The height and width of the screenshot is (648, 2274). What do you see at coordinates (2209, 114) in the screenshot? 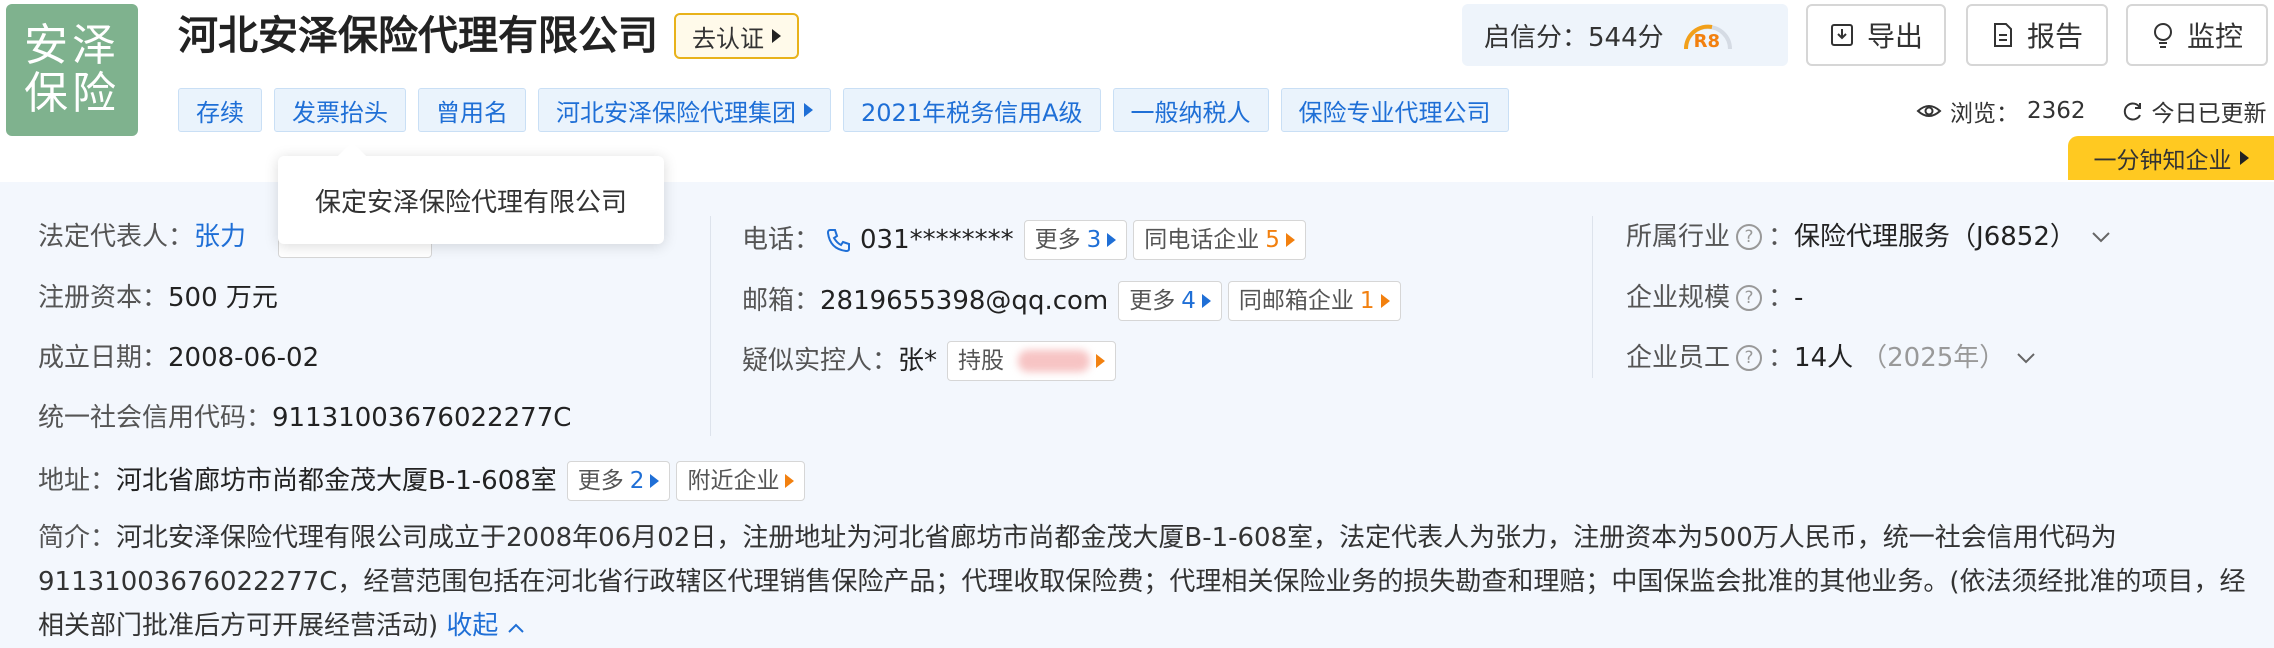
I see `updated-status: 今日已更新` at bounding box center [2209, 114].